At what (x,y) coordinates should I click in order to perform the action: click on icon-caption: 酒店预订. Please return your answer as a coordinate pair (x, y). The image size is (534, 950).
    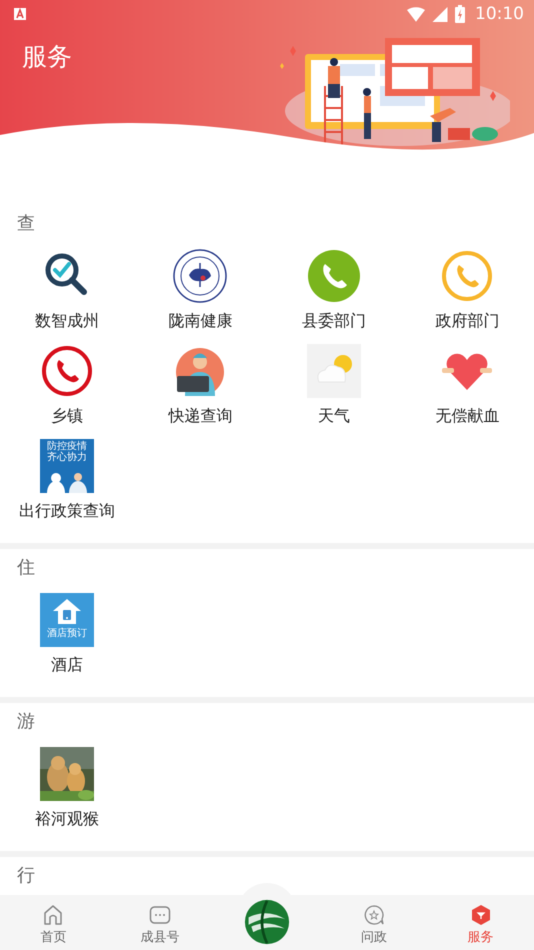
    Looking at the image, I should click on (66, 634).